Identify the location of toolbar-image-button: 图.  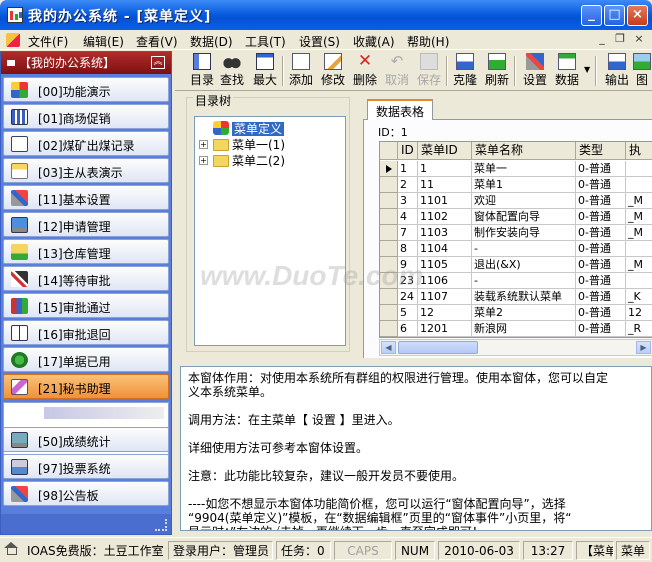
(641, 71).